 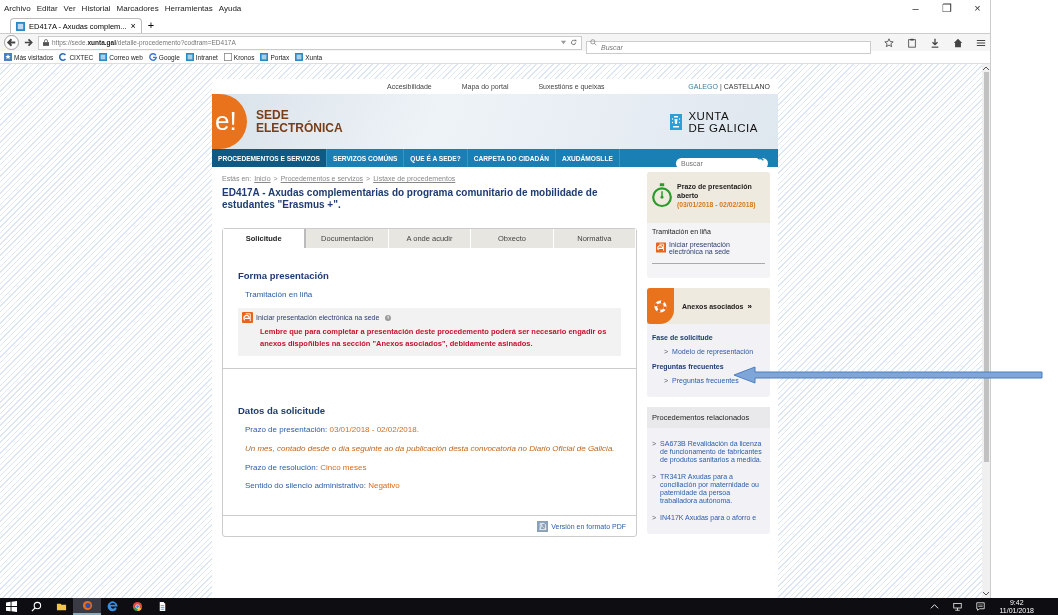 I want to click on bookmark-star-icon, so click(x=889, y=42).